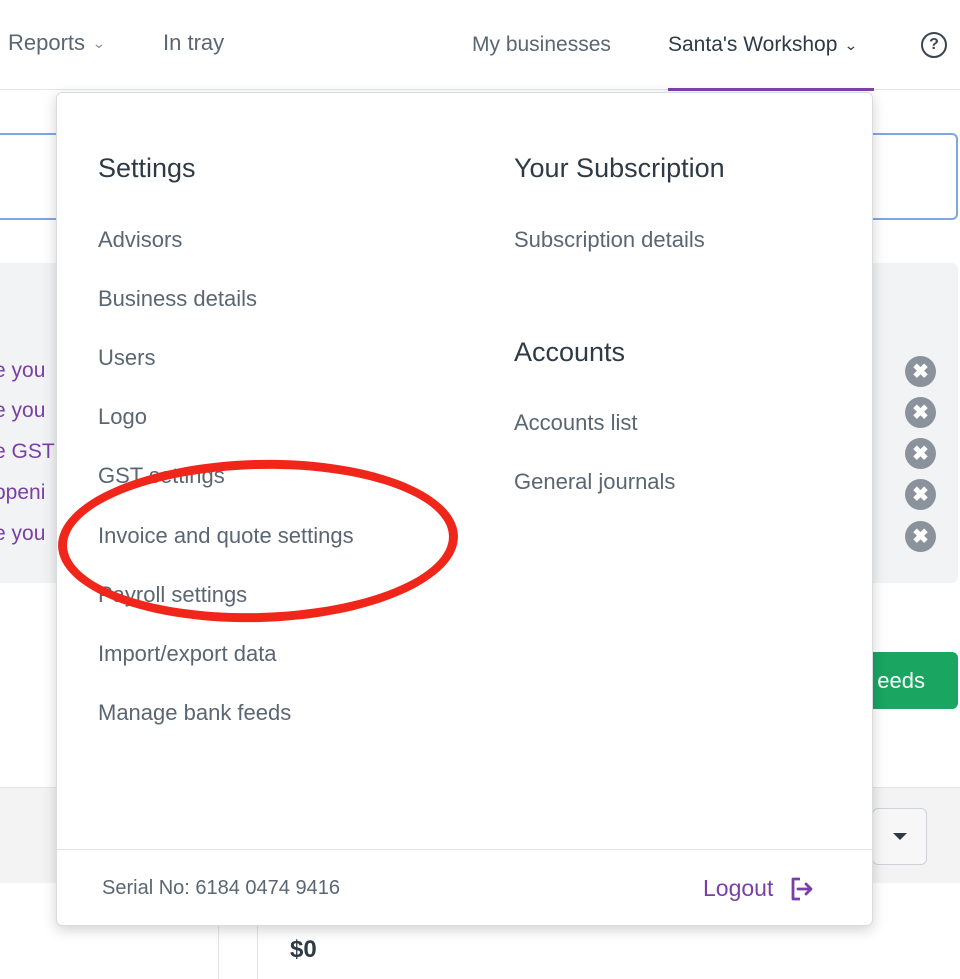  I want to click on menu-item-payroll-settings: Payroll settings, so click(172, 595).